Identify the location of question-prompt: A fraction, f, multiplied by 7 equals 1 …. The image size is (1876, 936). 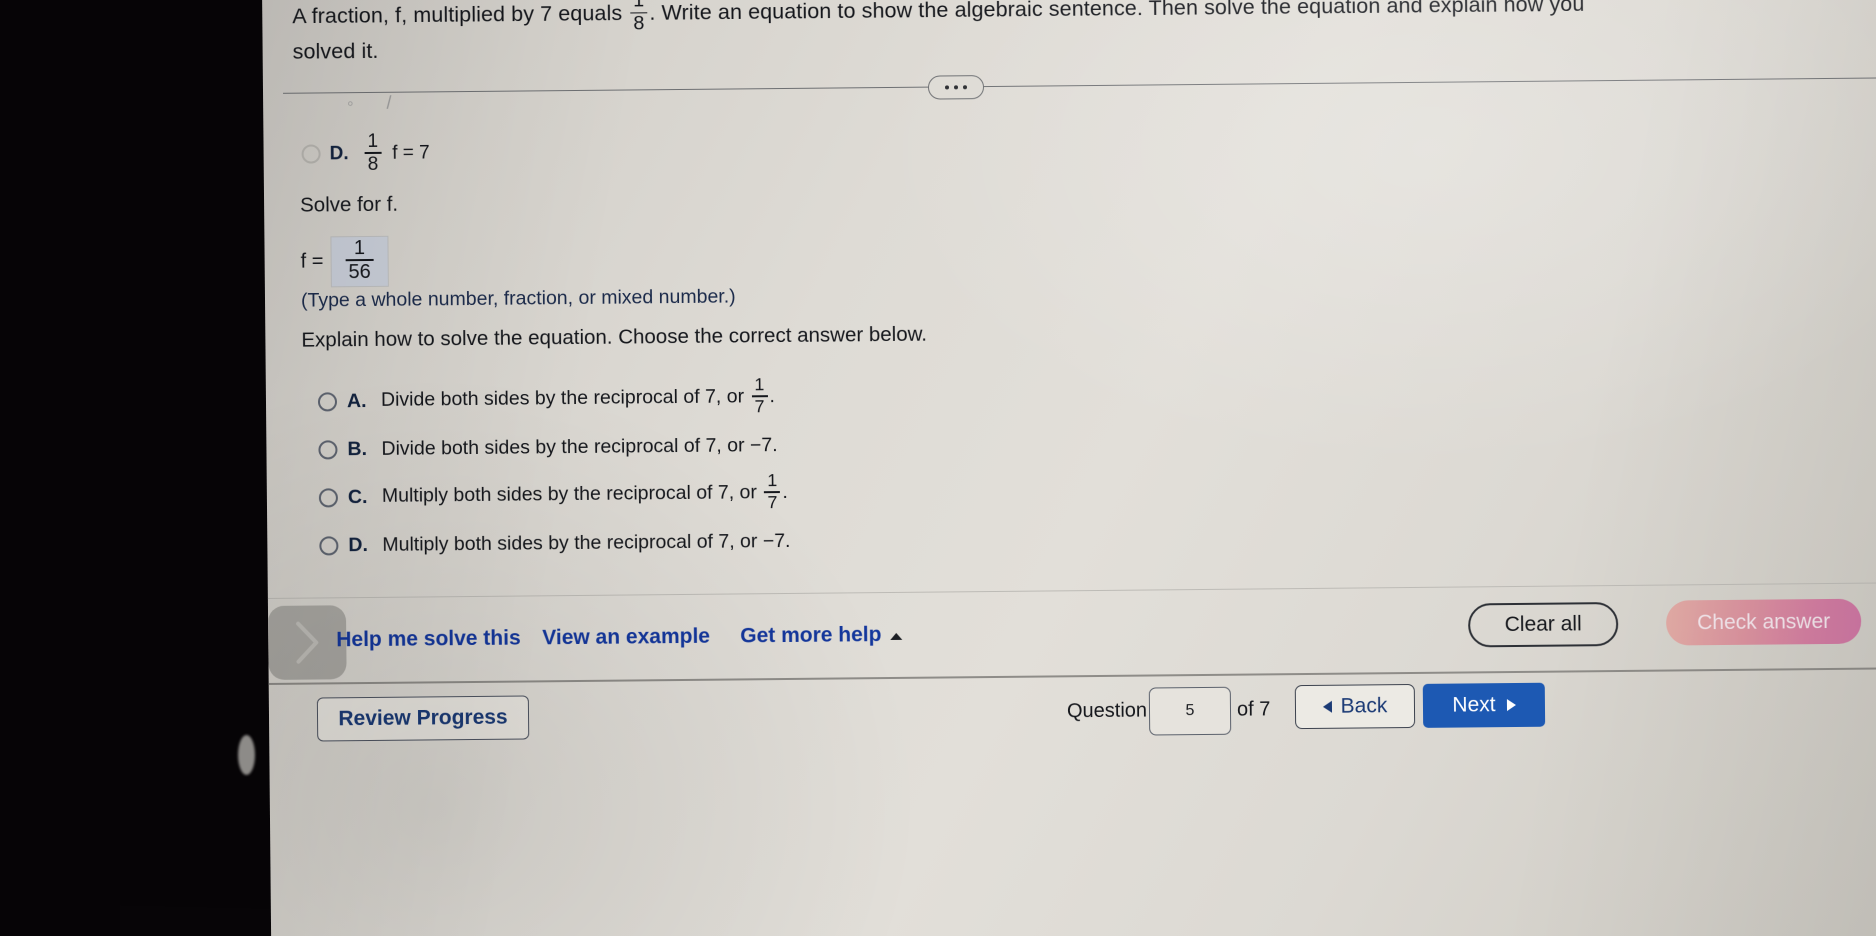
(942, 33).